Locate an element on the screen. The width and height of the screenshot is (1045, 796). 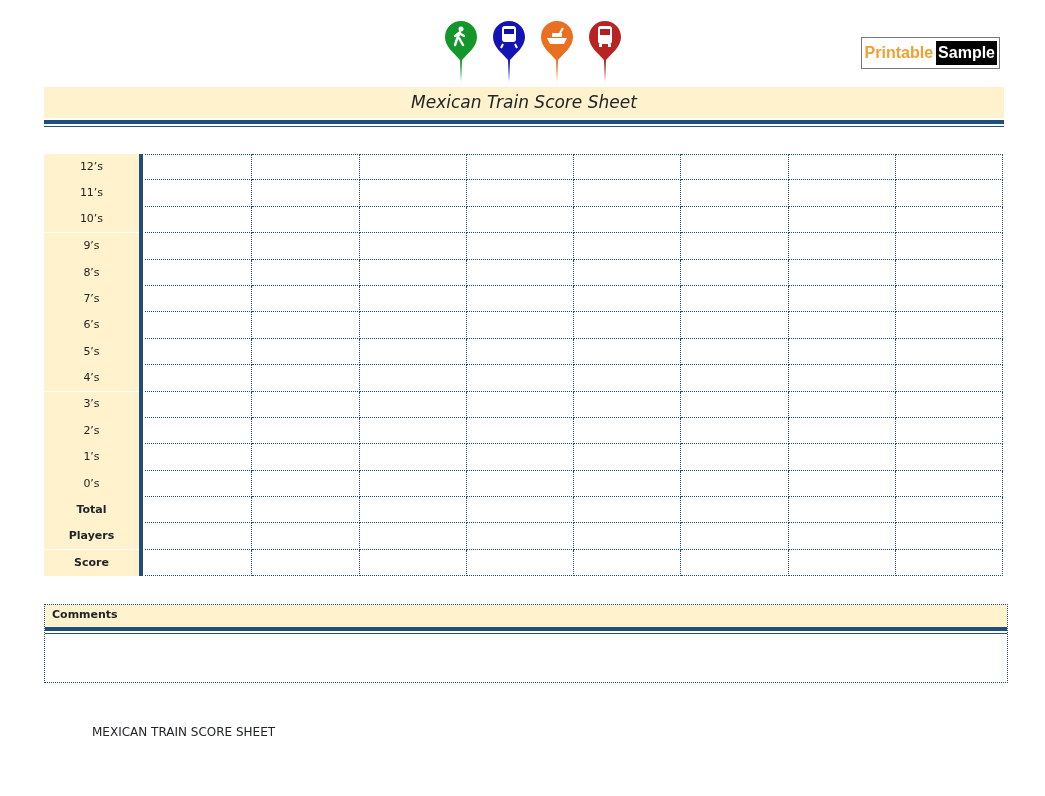
row-label: 12’s is located at coordinates (91, 167).